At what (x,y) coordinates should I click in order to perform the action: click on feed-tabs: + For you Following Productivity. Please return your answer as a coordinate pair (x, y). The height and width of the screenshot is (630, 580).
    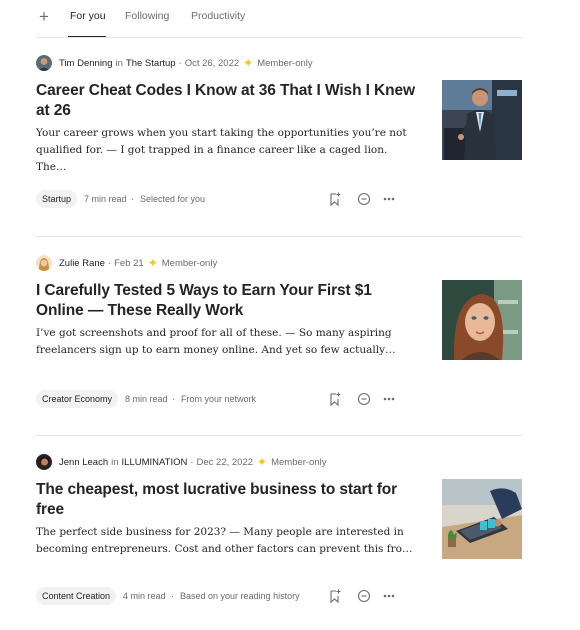
    Looking at the image, I should click on (279, 19).